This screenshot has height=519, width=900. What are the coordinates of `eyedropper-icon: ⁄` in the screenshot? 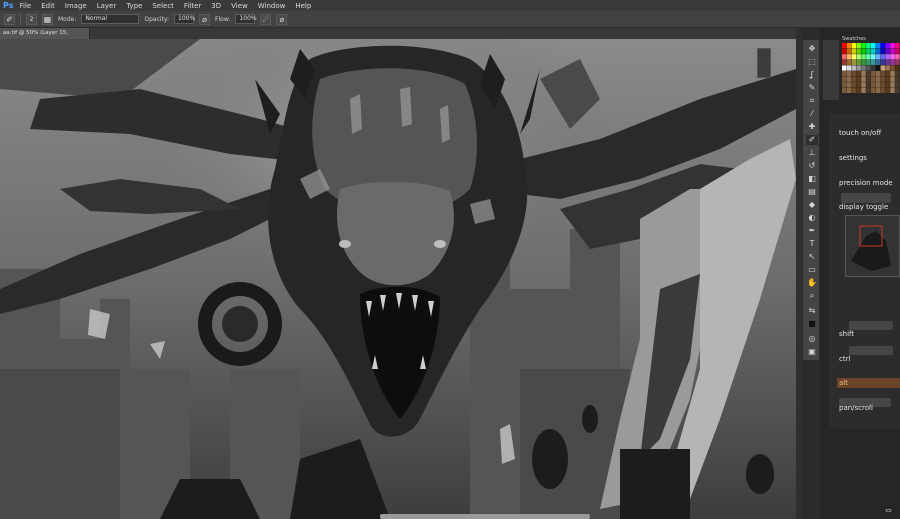 It's located at (812, 114).